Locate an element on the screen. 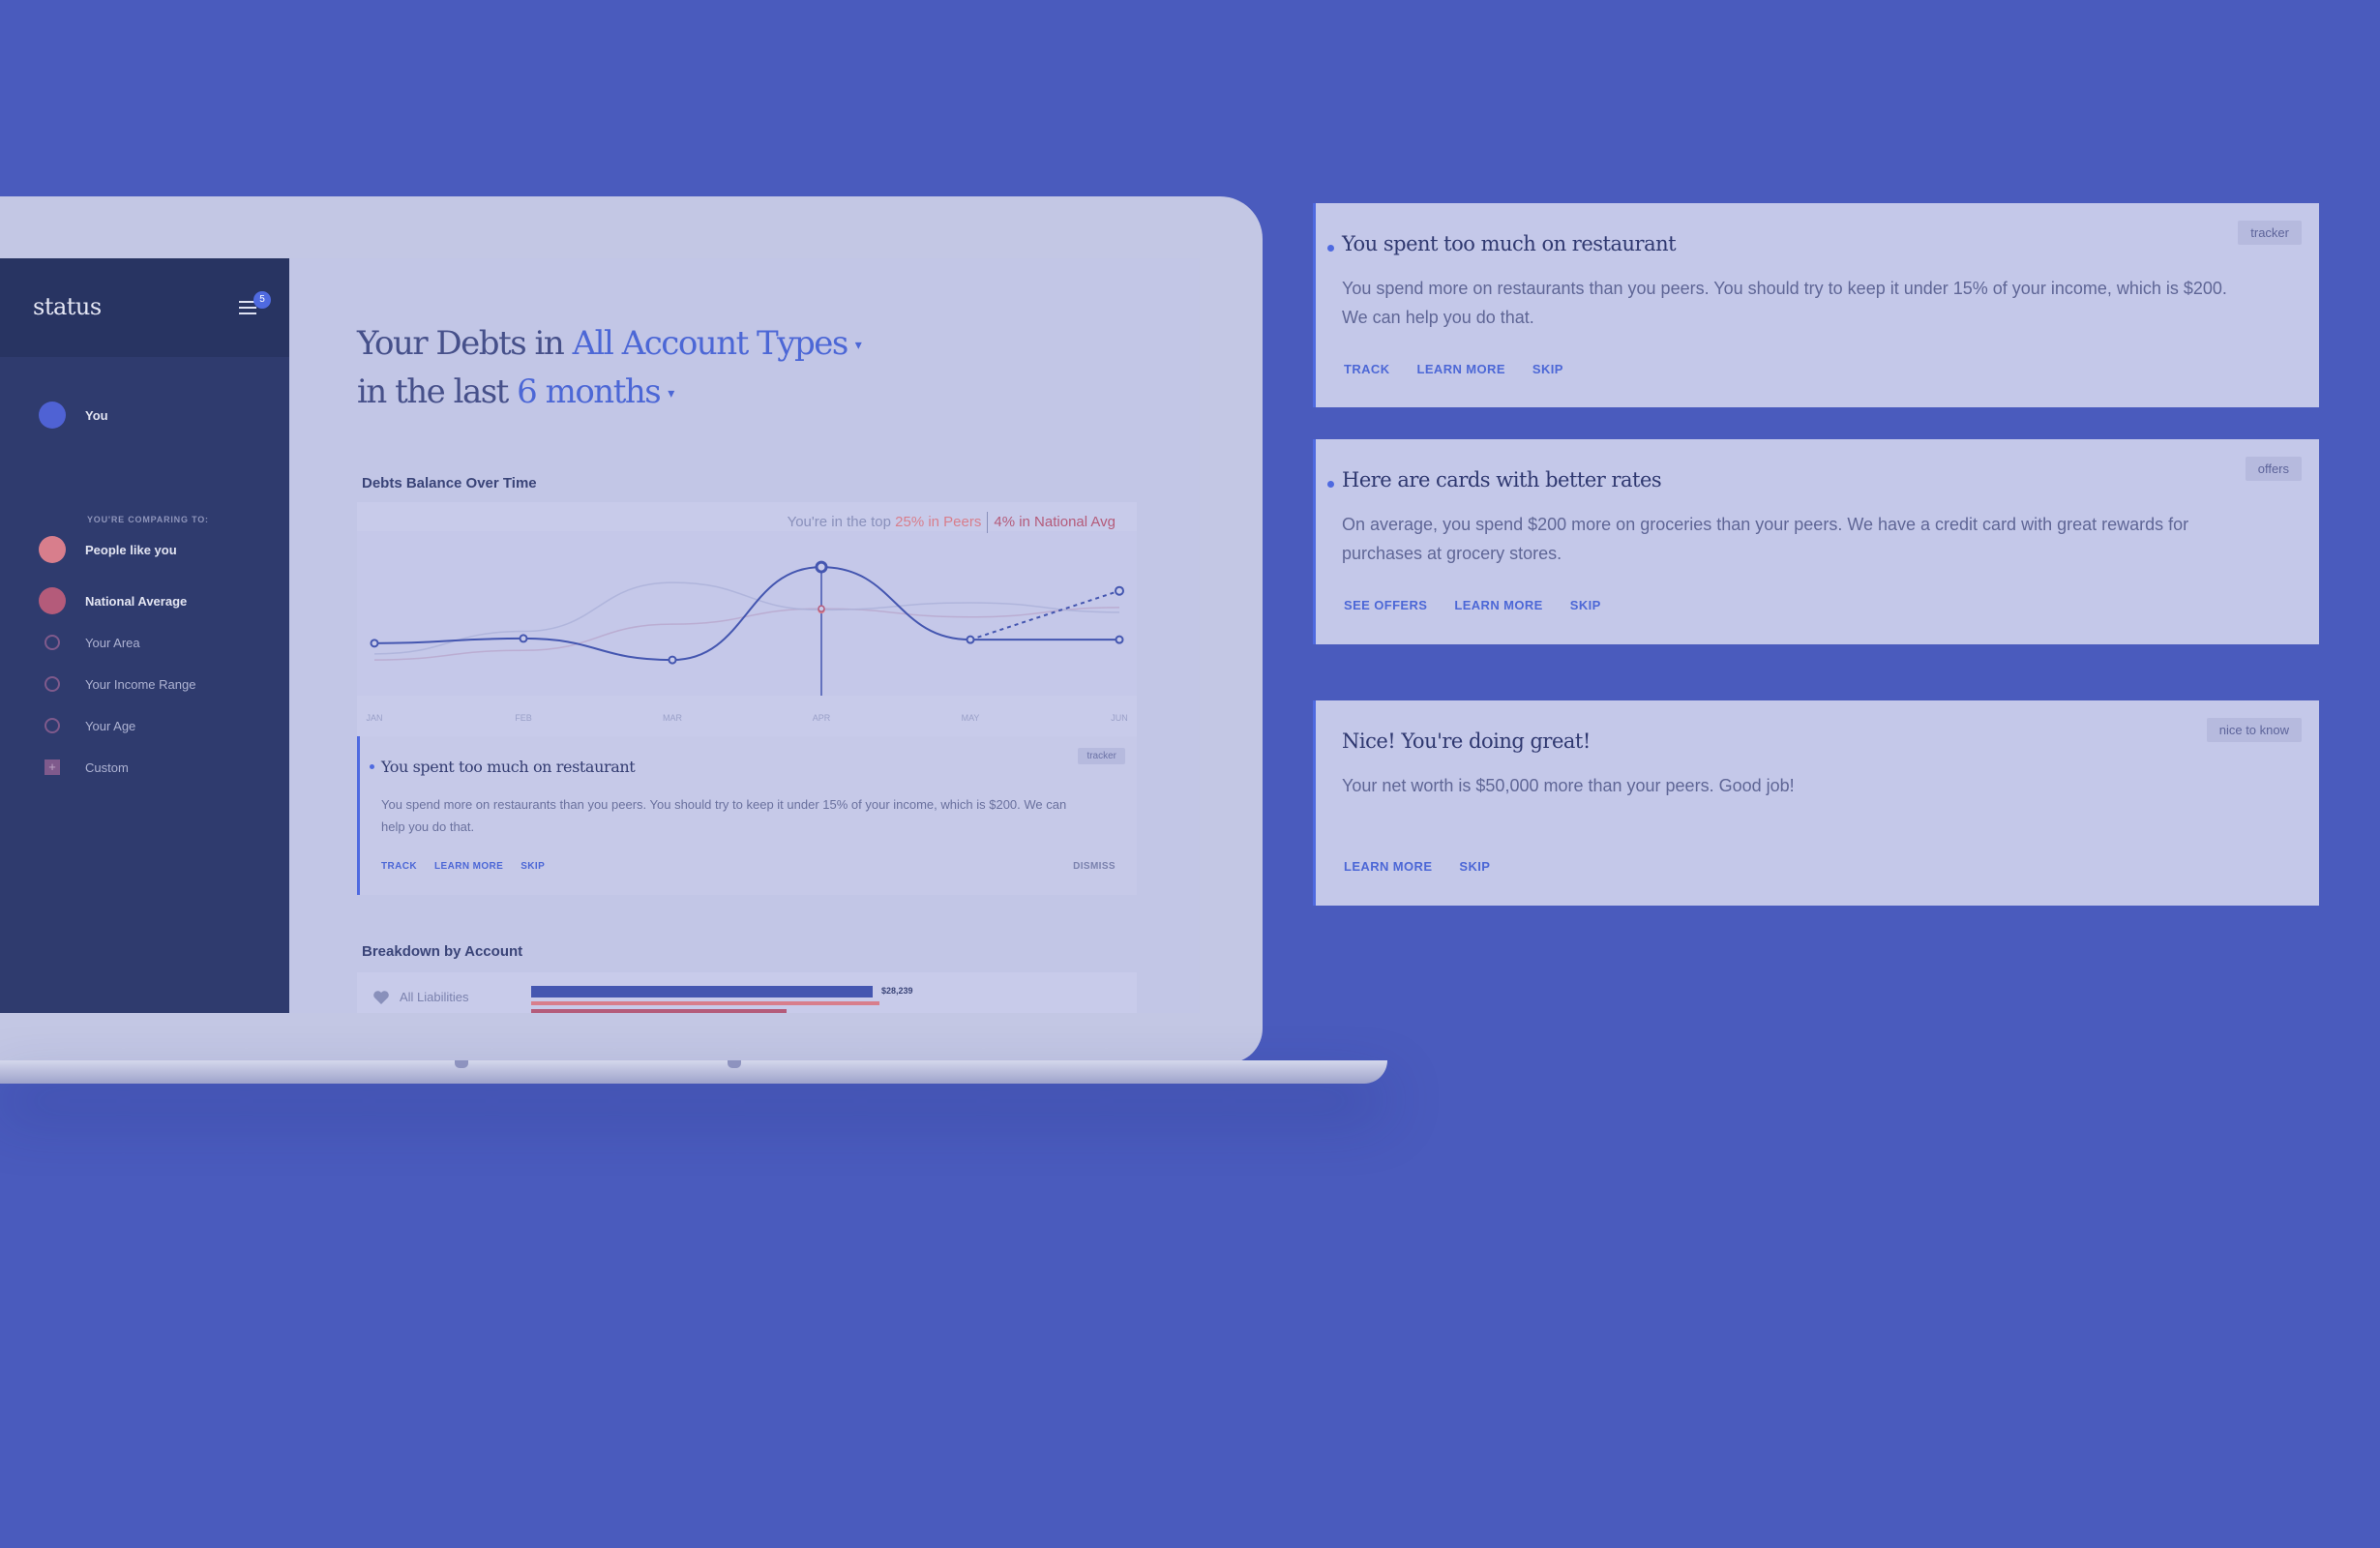 The height and width of the screenshot is (1548, 2380). sidebar-item-label: Your Income Range is located at coordinates (140, 684).